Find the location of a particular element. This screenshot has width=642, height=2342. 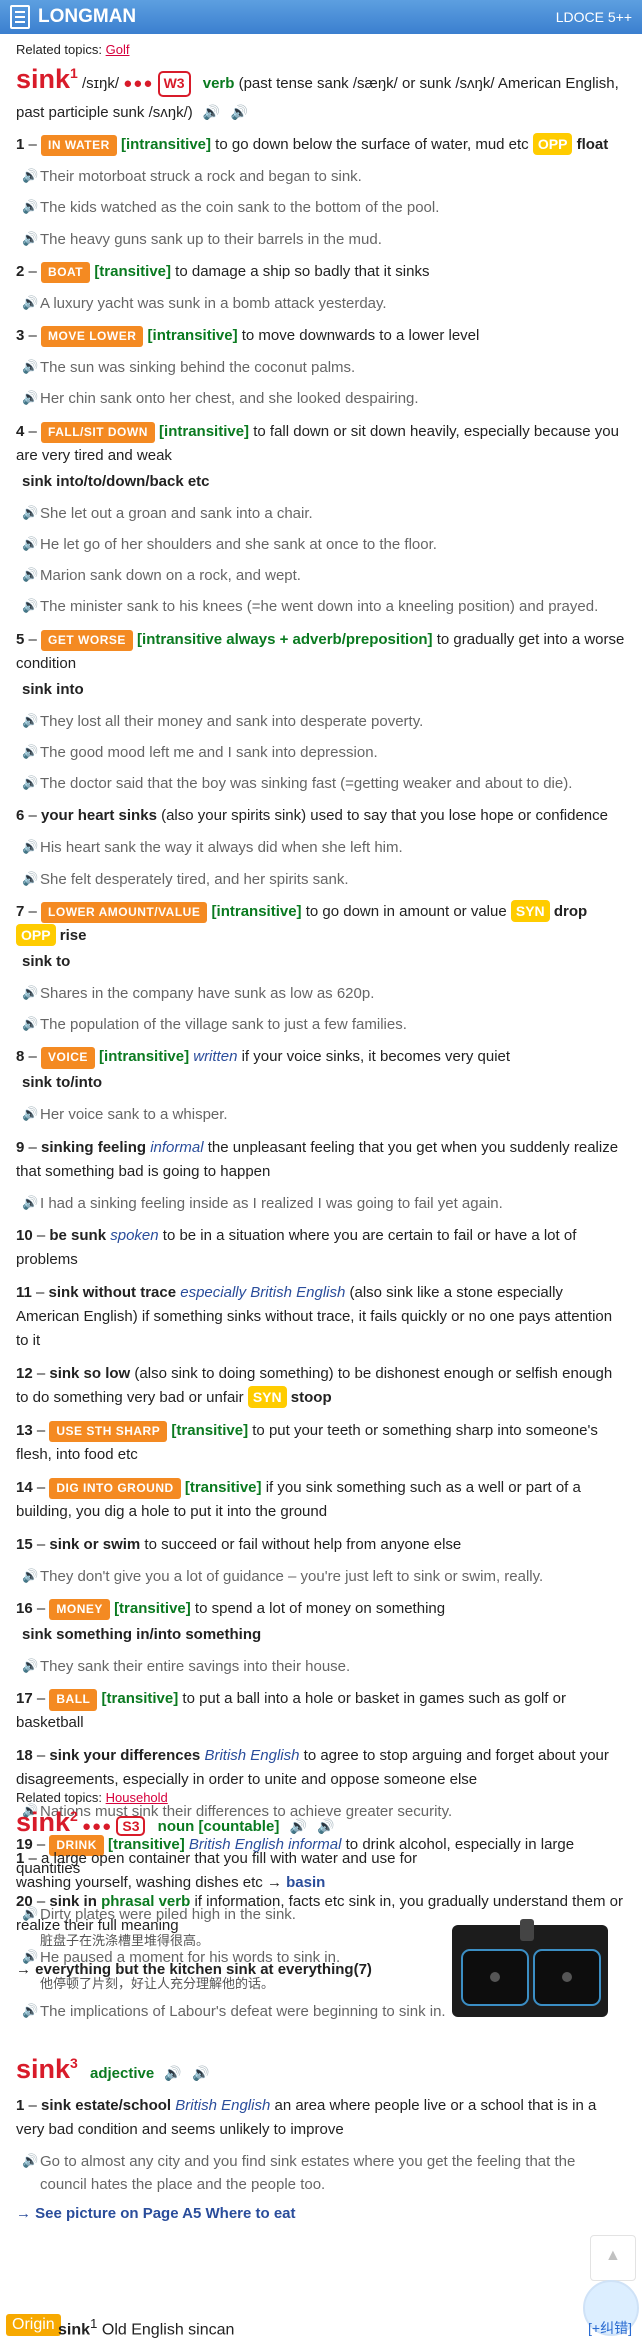

sense-number: 12 is located at coordinates (24, 1373).